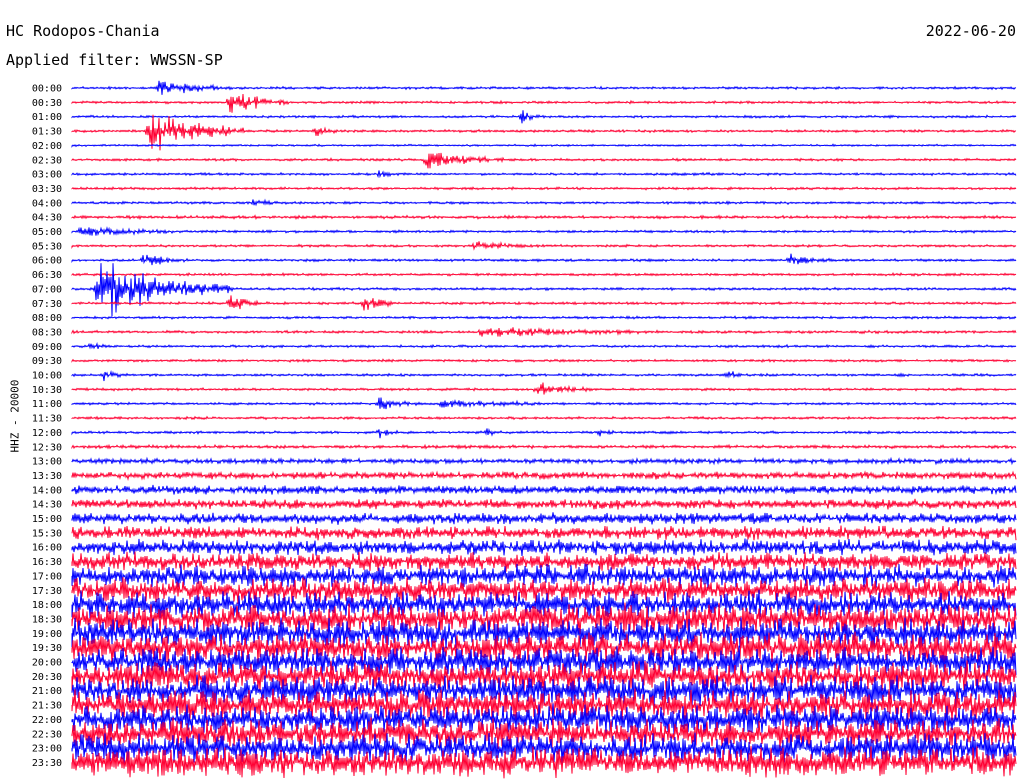  I want to click on time-label: 12:00, so click(47, 433).